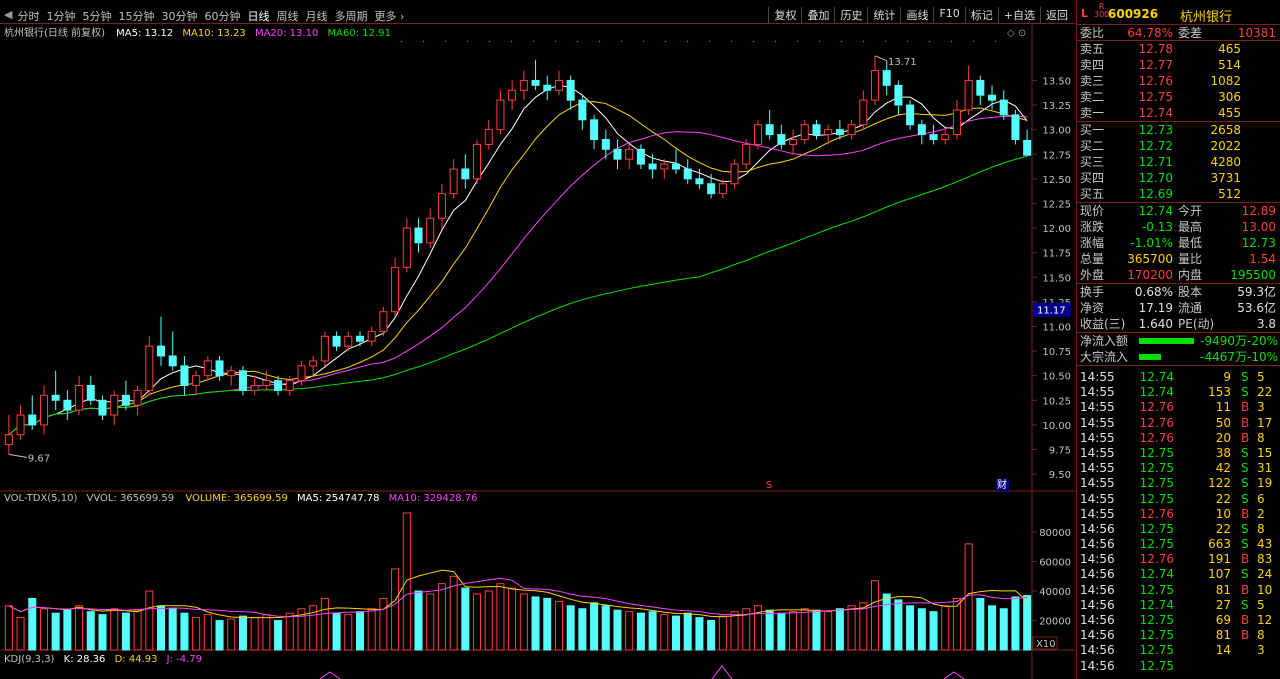 This screenshot has width=1280, height=679. I want to click on tick-row: 14:55 12.76 10 B 2, so click(1178, 514).